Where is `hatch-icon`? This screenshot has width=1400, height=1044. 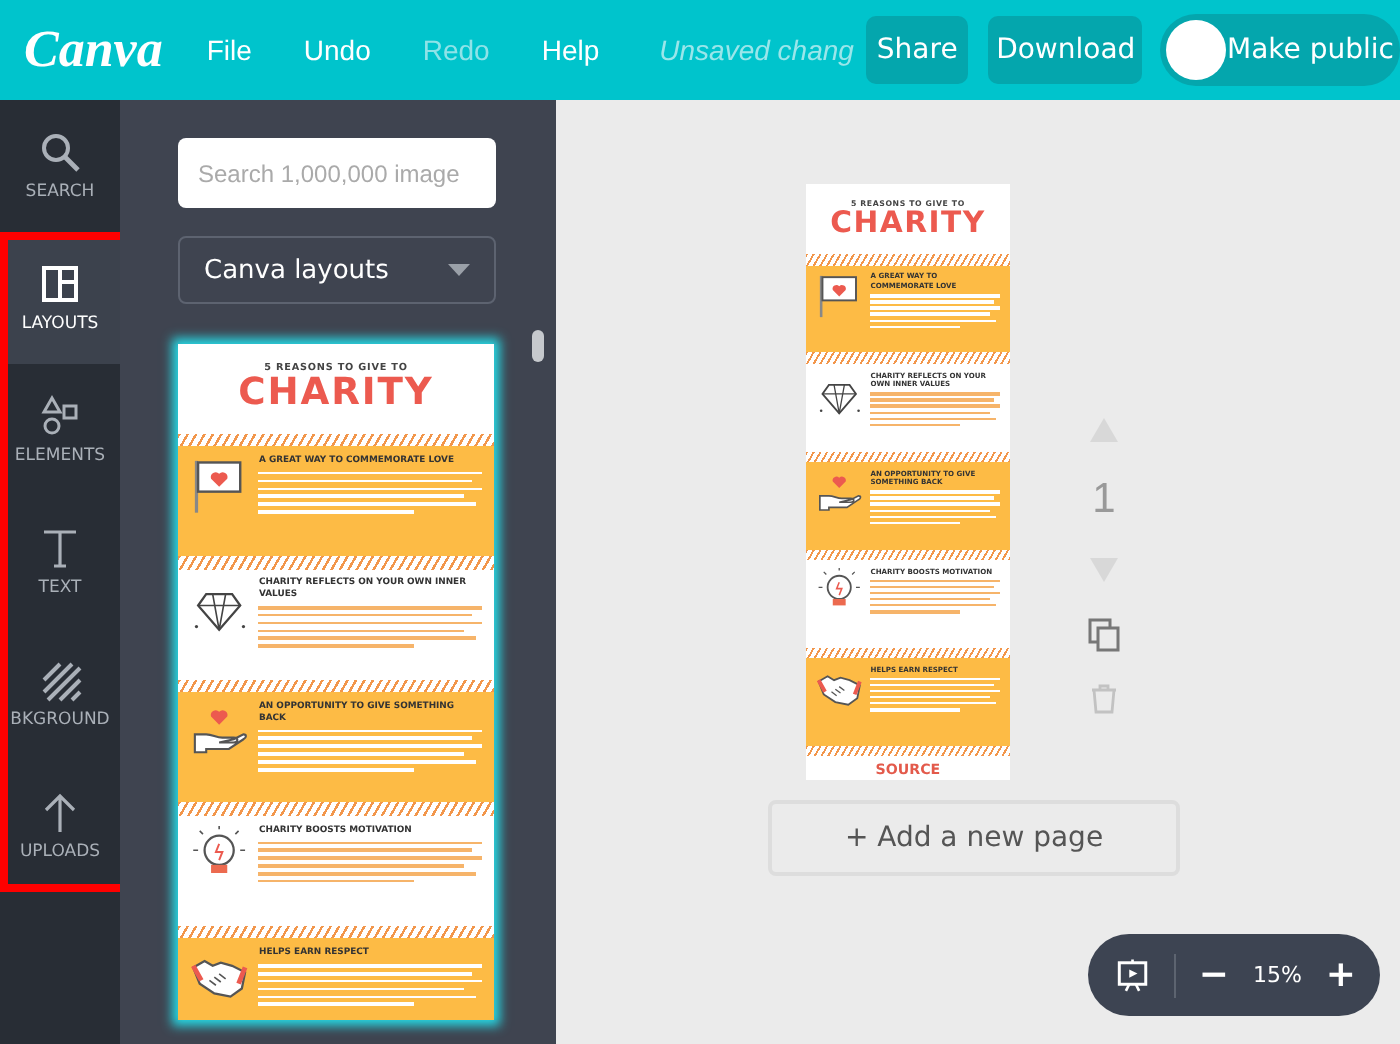
hatch-icon is located at coordinates (60, 680).